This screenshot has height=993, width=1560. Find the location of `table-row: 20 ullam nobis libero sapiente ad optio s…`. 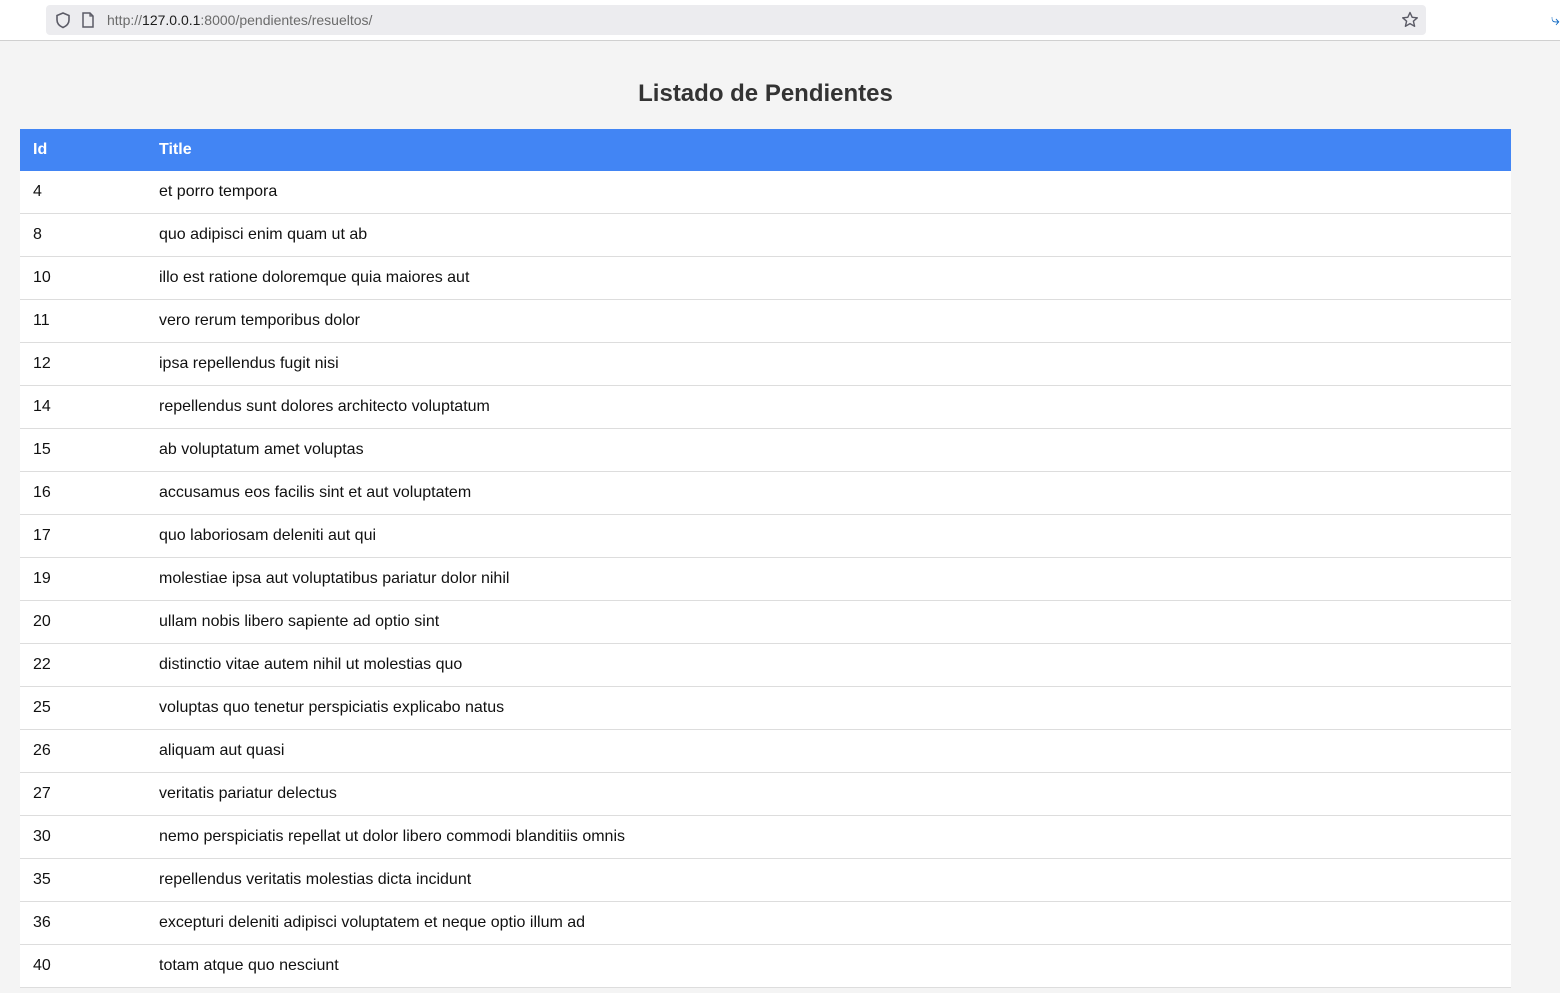

table-row: 20 ullam nobis libero sapiente ad optio s… is located at coordinates (765, 622).